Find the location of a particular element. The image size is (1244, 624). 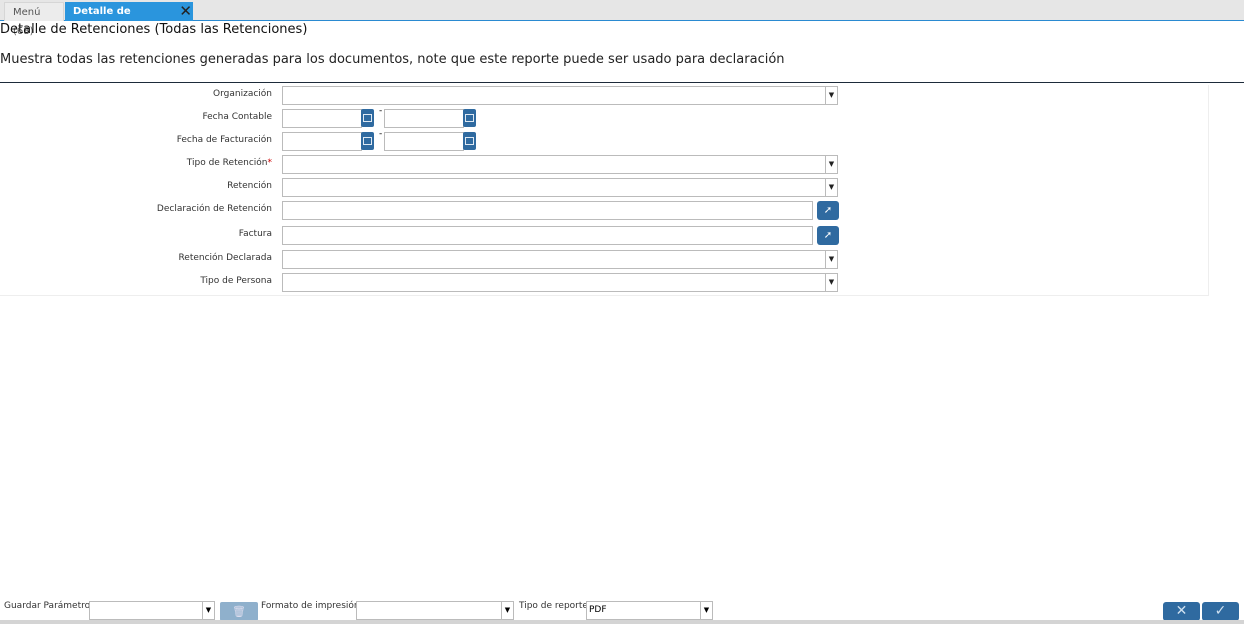

declaracion-input is located at coordinates (547, 210).